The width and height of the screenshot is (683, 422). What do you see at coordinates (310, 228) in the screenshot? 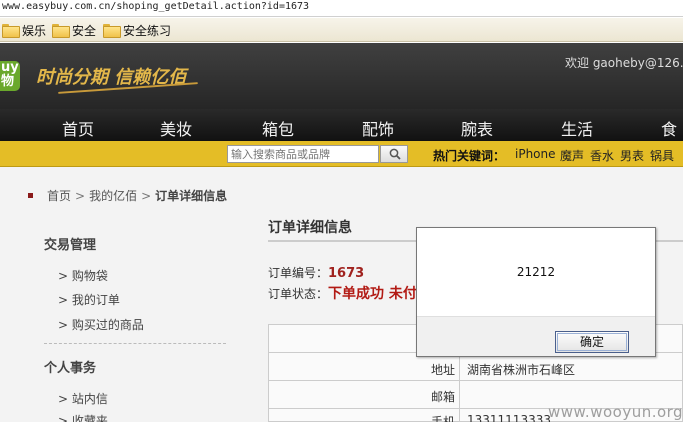
I see `page-title: 订单详细信息` at bounding box center [310, 228].